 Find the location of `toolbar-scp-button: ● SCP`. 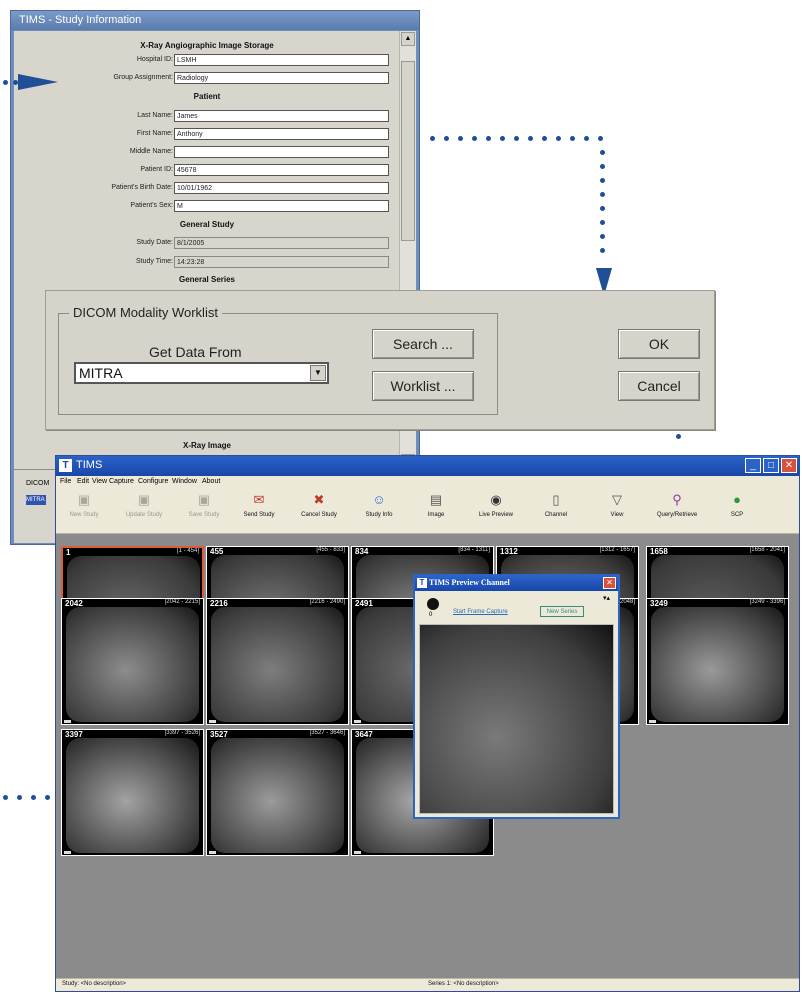

toolbar-scp-button: ● SCP is located at coordinates (737, 511).